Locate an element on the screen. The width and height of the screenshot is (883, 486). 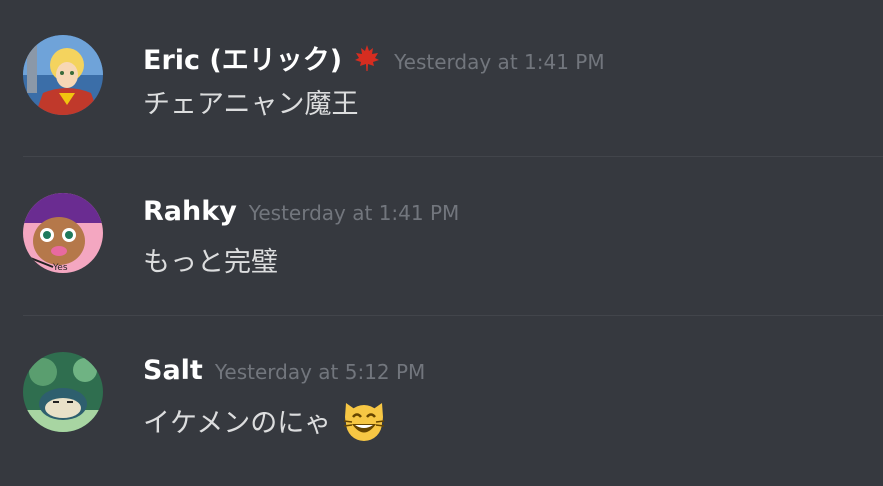
message-content: イケメンのにゃ is located at coordinates (265, 420).